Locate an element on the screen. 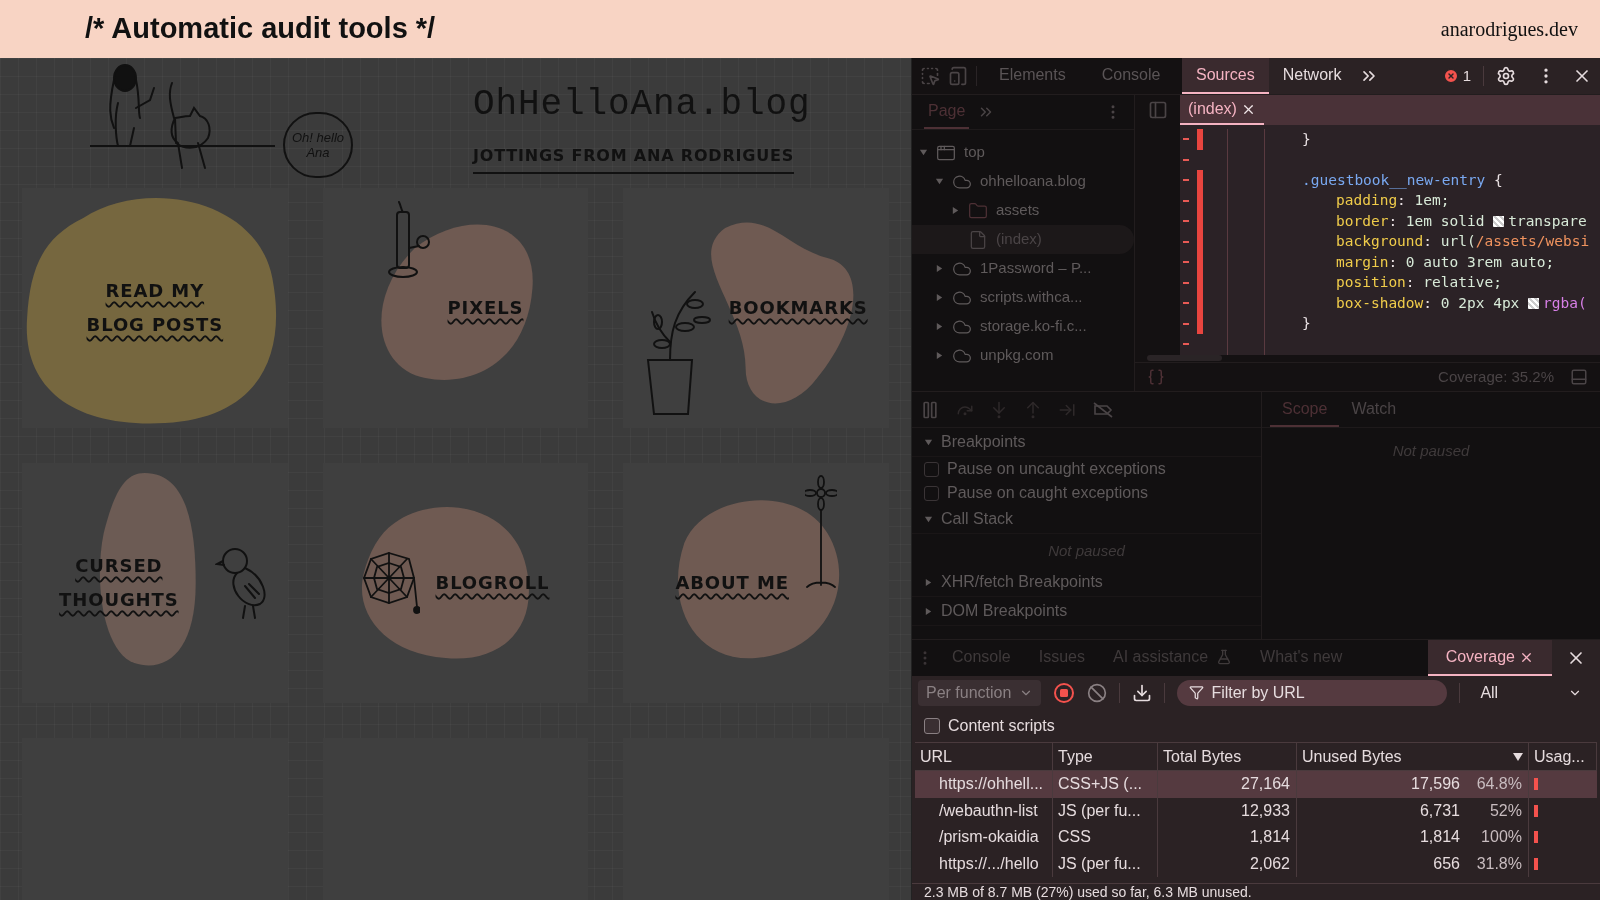  pause-icon is located at coordinates (930, 409).